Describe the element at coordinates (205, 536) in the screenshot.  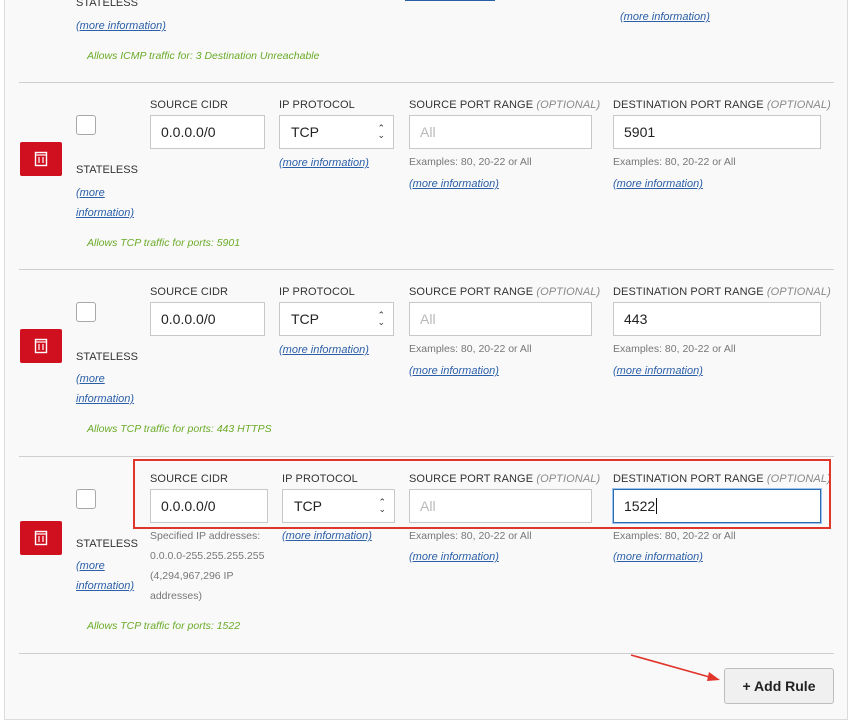
I see `source-cidr-hint-line-1: Specified IP addresses:` at that location.